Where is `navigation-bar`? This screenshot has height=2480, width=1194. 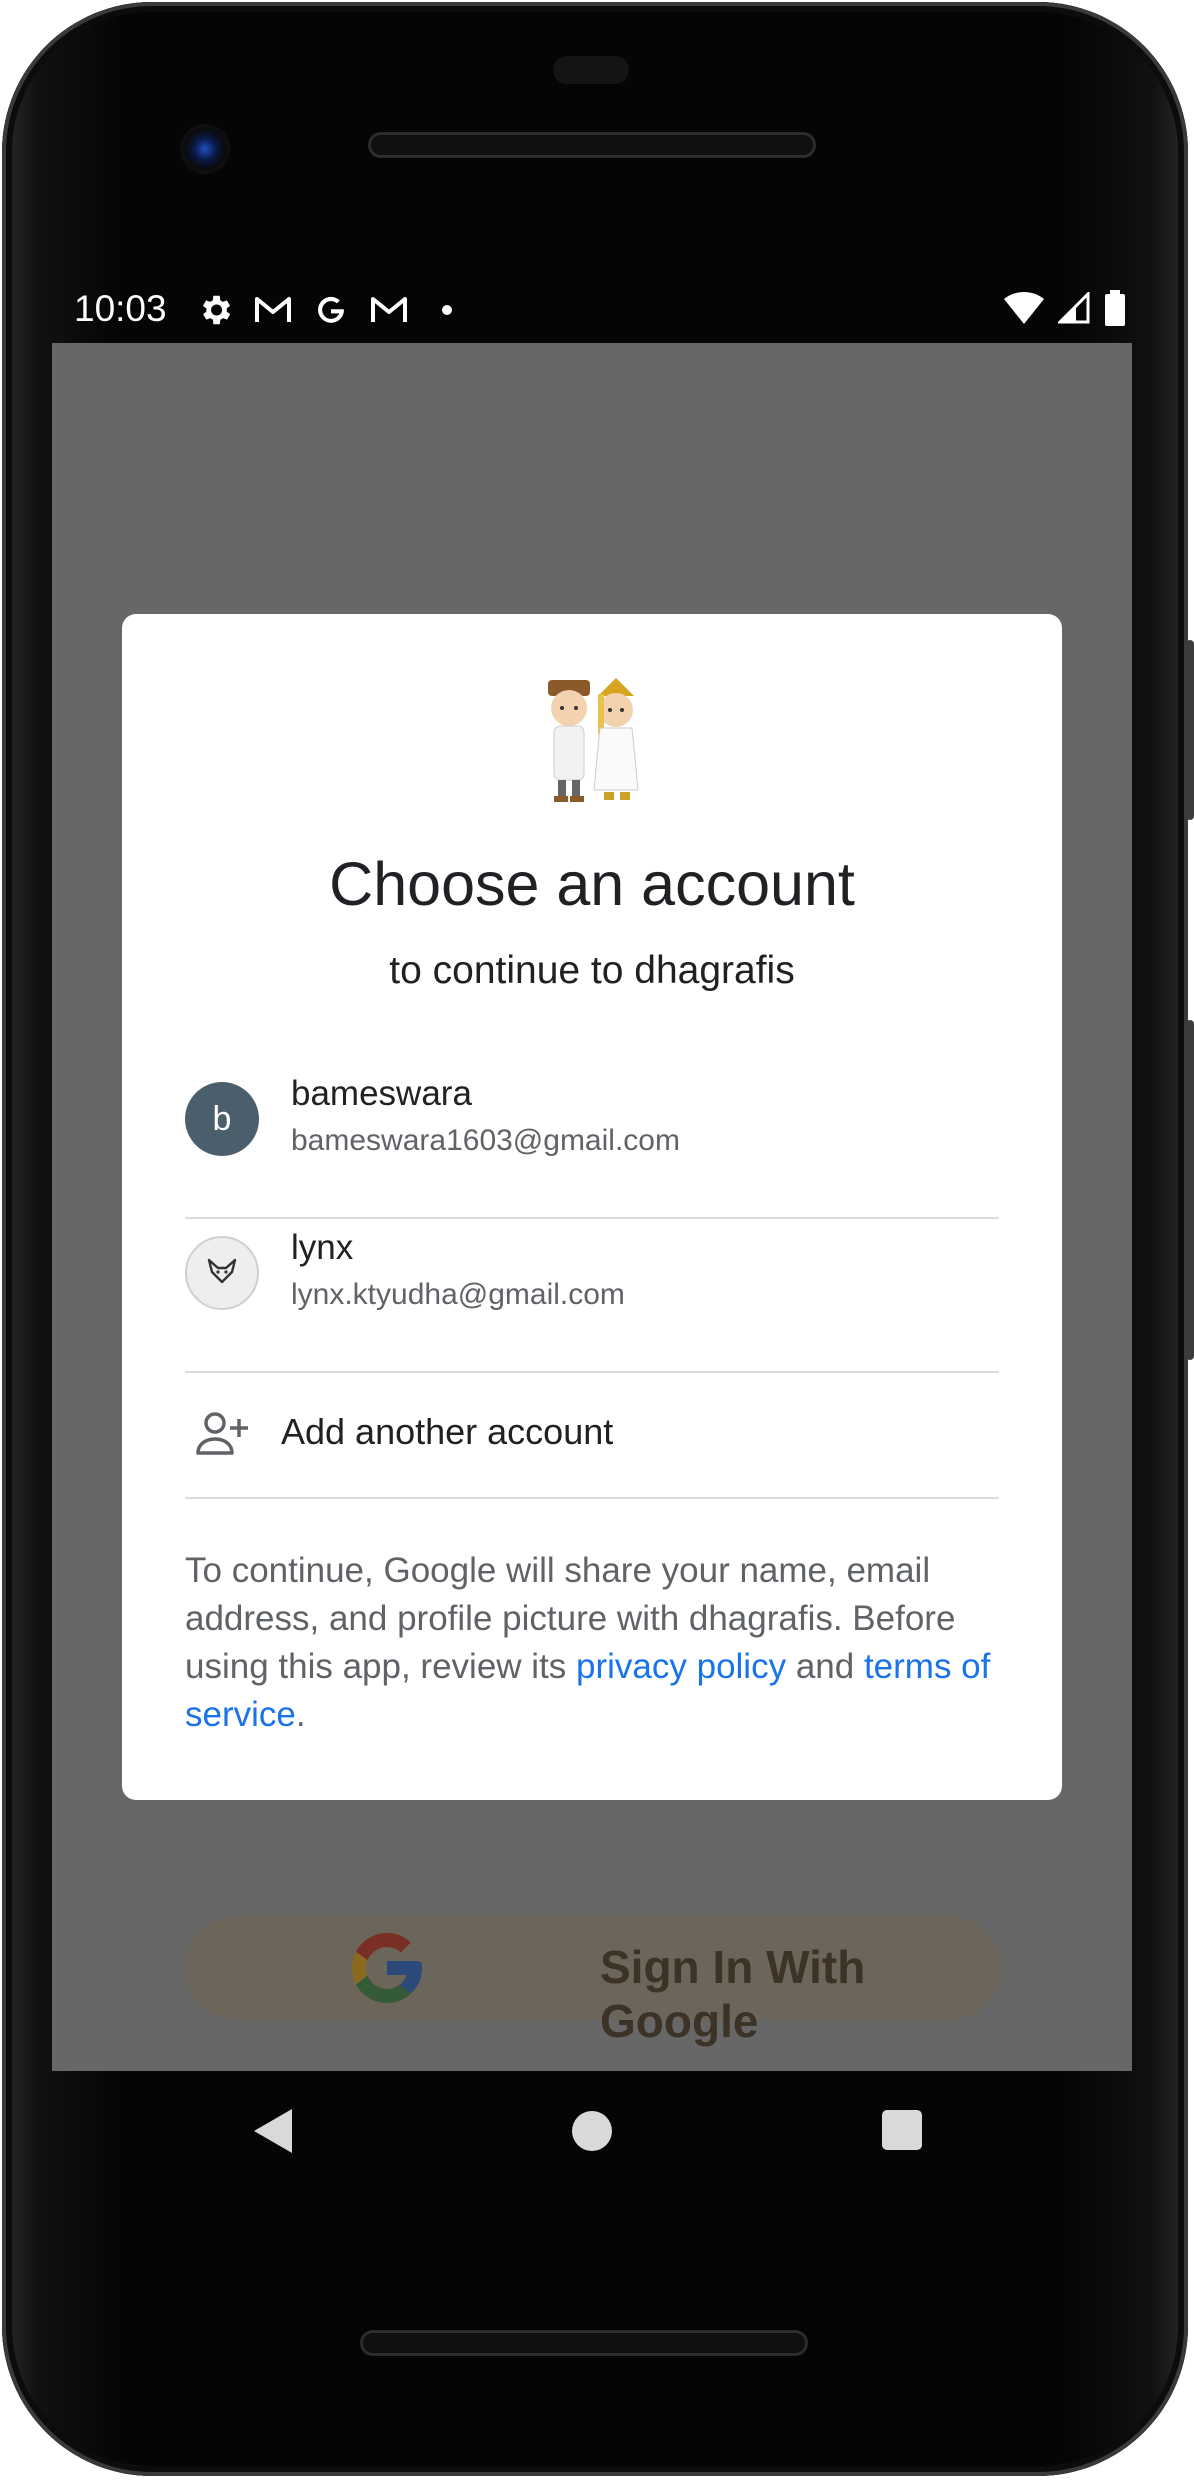 navigation-bar is located at coordinates (592, 2136).